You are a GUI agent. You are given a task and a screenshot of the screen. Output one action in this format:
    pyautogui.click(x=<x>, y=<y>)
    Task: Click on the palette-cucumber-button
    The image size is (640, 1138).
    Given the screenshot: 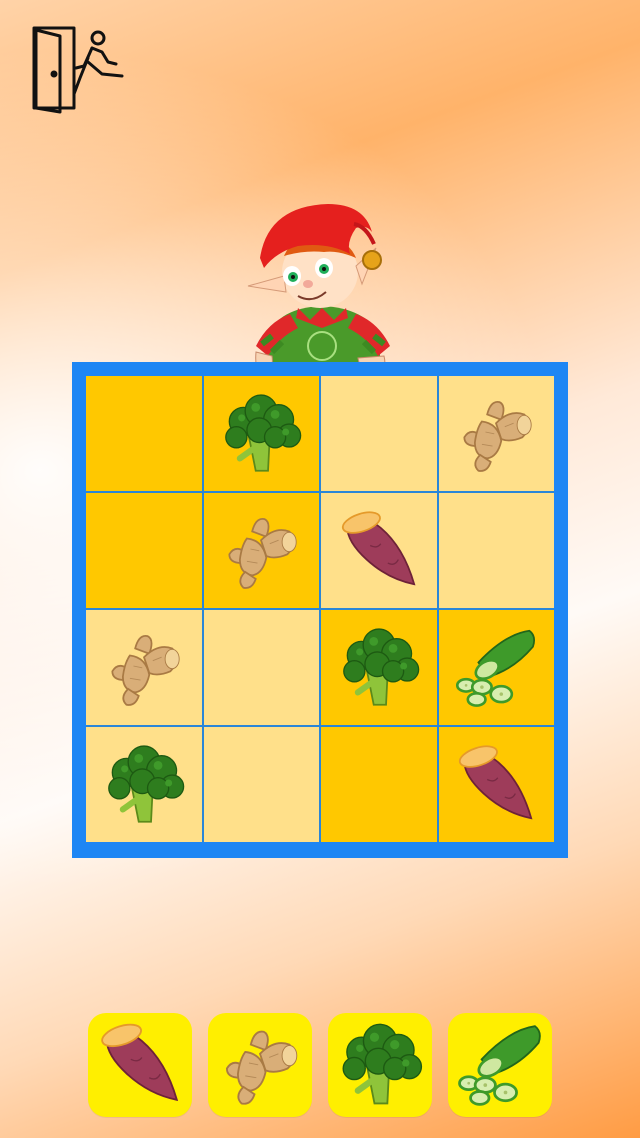 What is the action you would take?
    pyautogui.click(x=500, y=1065)
    